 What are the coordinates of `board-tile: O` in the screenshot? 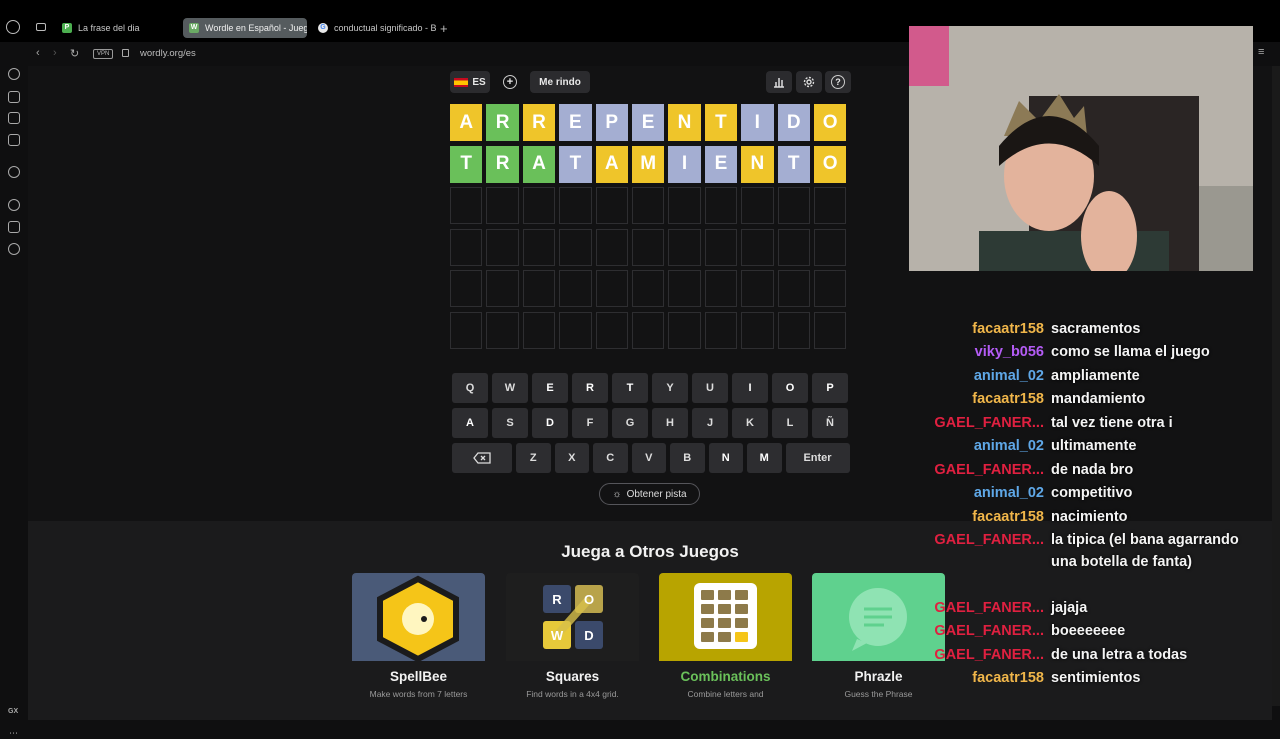 It's located at (830, 122).